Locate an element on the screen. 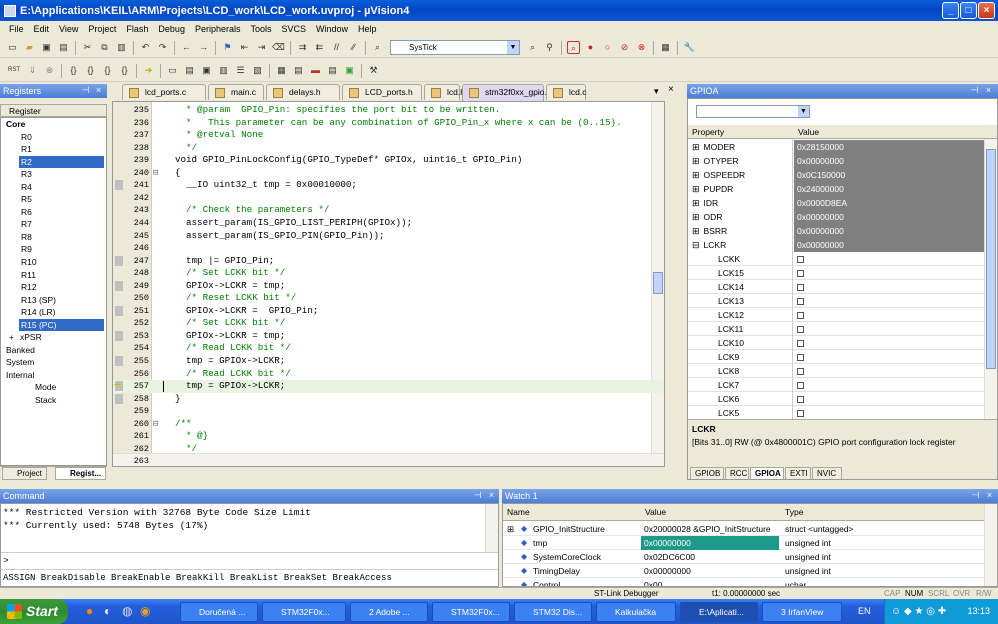 The height and width of the screenshot is (624, 998). gpio-row-otyper: ⊞ OTYPER 0x00000000 is located at coordinates (842, 161).